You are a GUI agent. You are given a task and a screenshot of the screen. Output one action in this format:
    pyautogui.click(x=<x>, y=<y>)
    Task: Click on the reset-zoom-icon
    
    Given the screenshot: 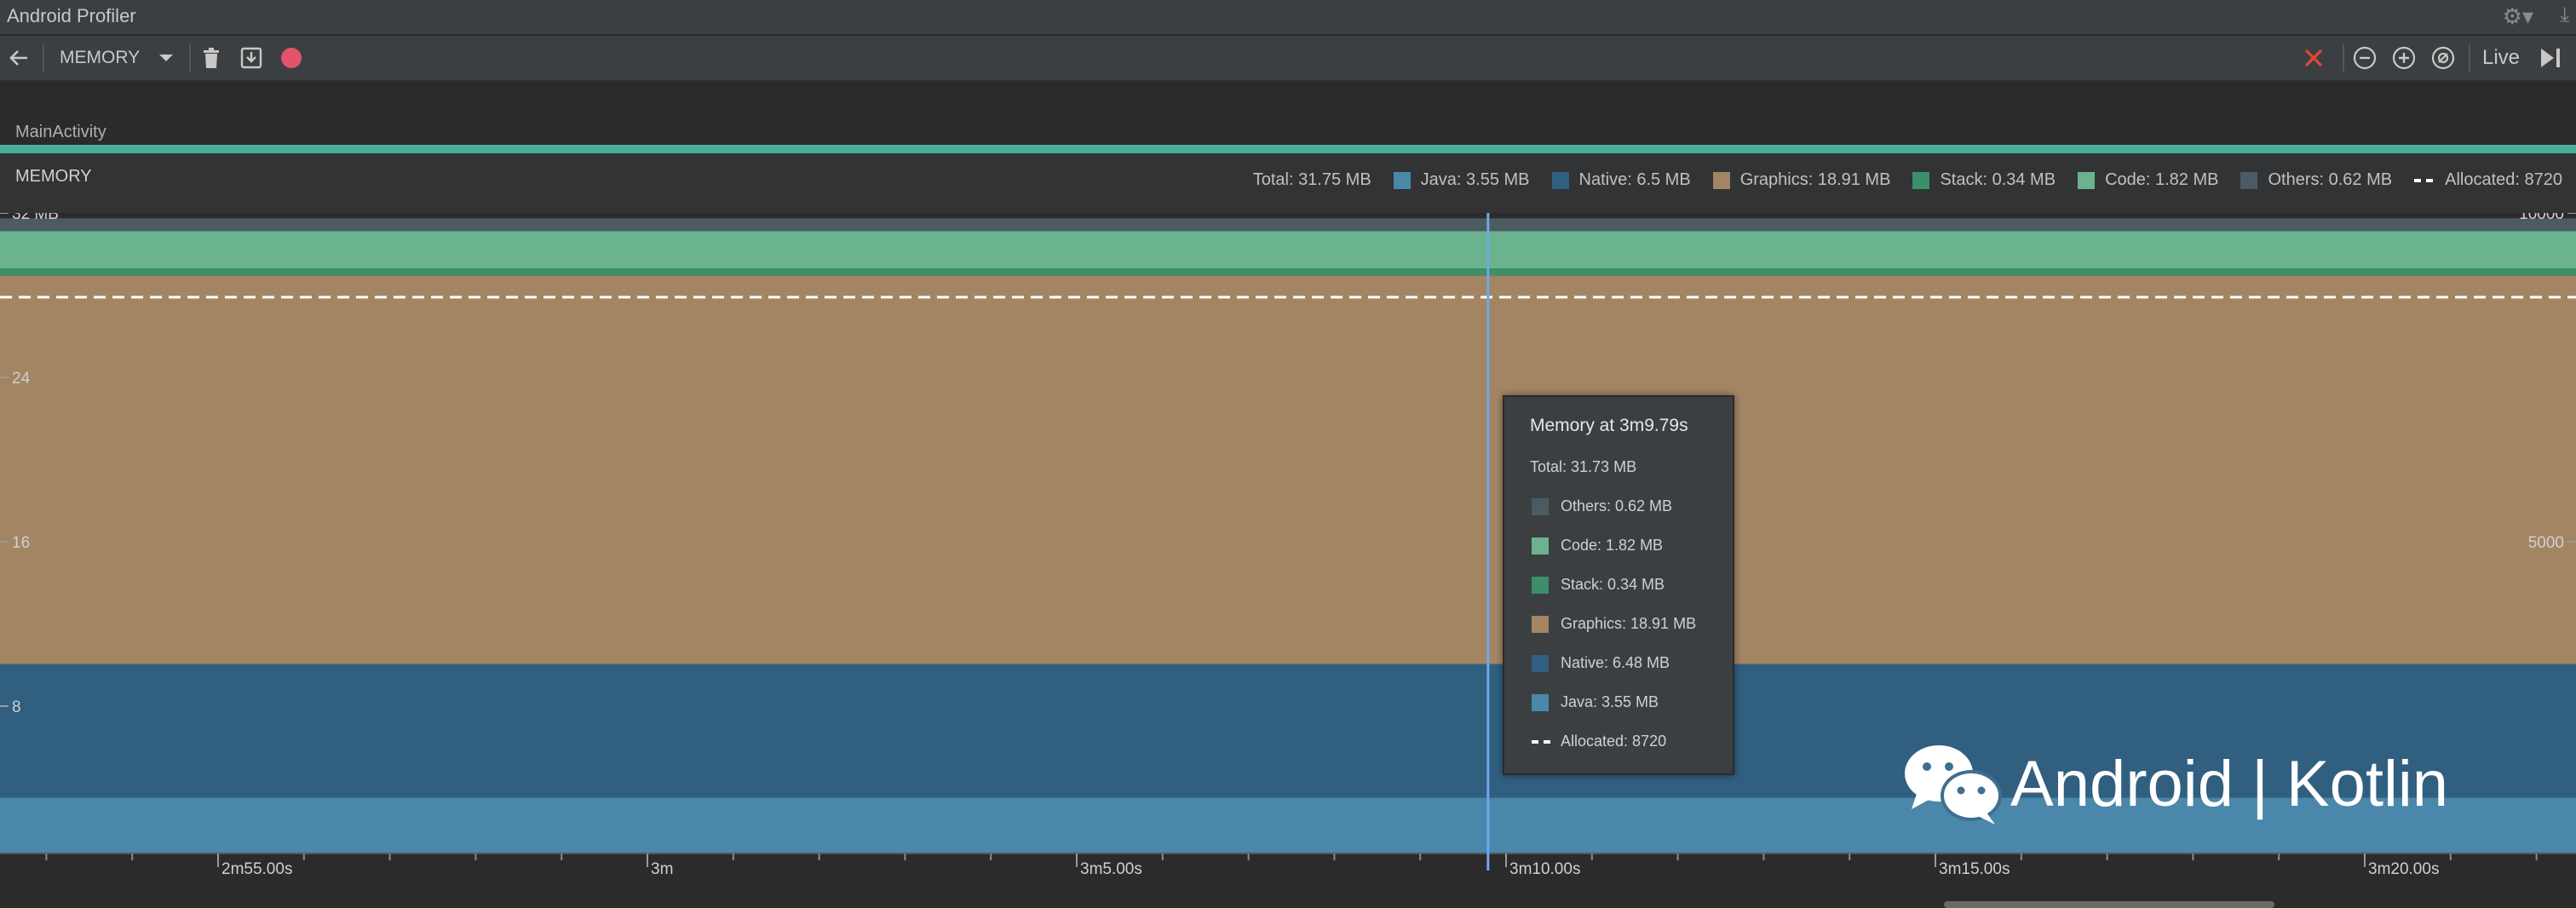 What is the action you would take?
    pyautogui.click(x=2443, y=58)
    